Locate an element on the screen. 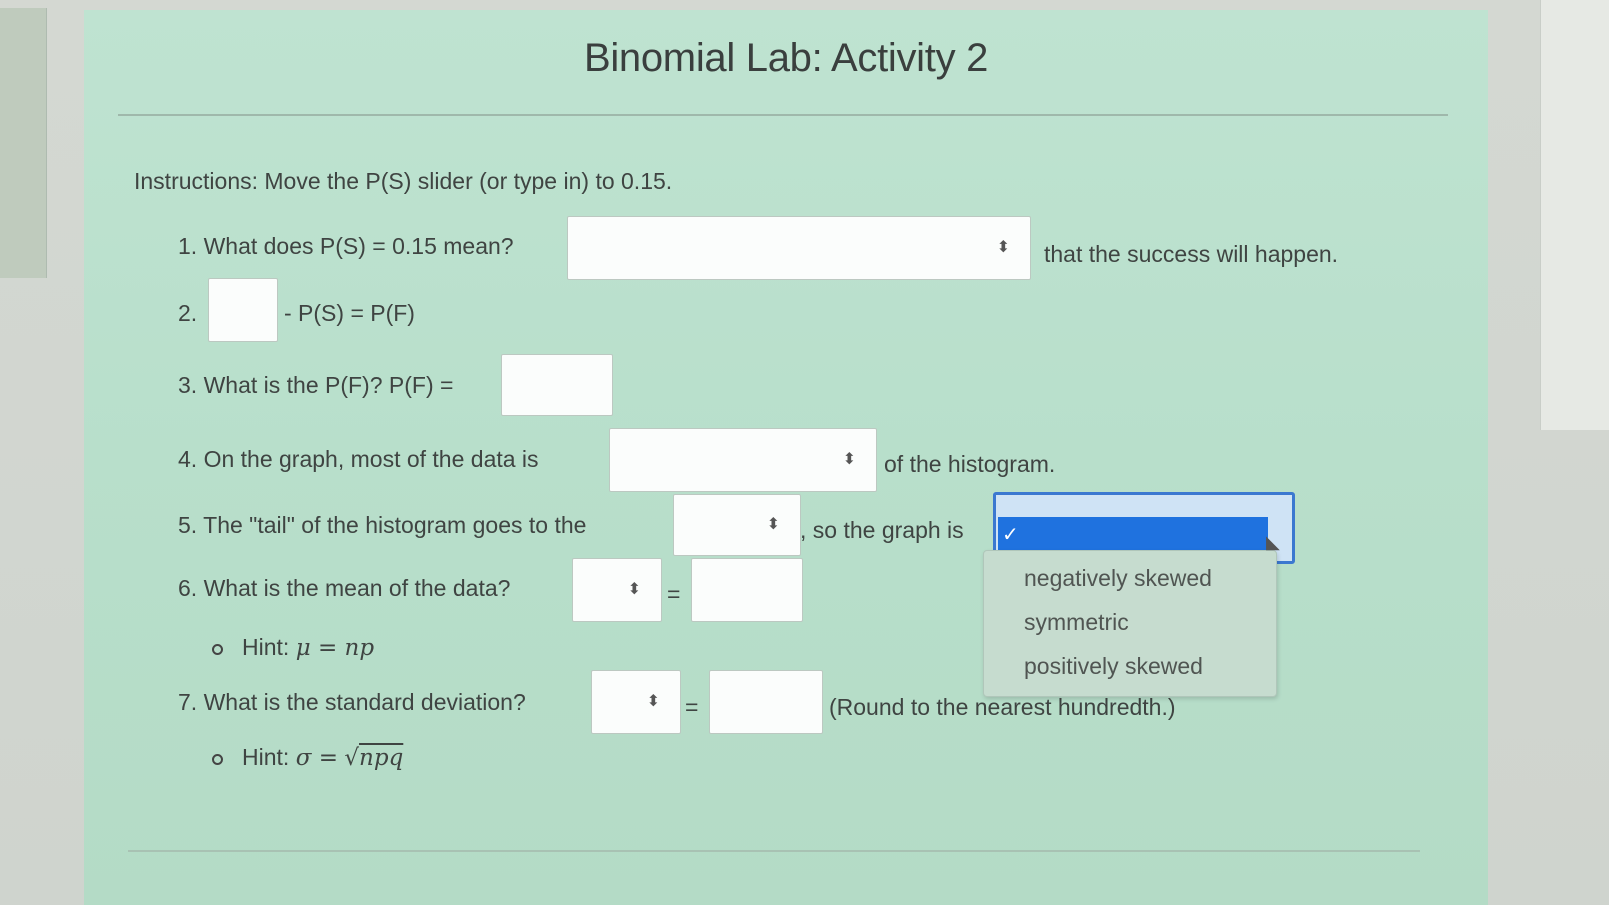  q5-direction-select: ⬍ is located at coordinates (737, 525).